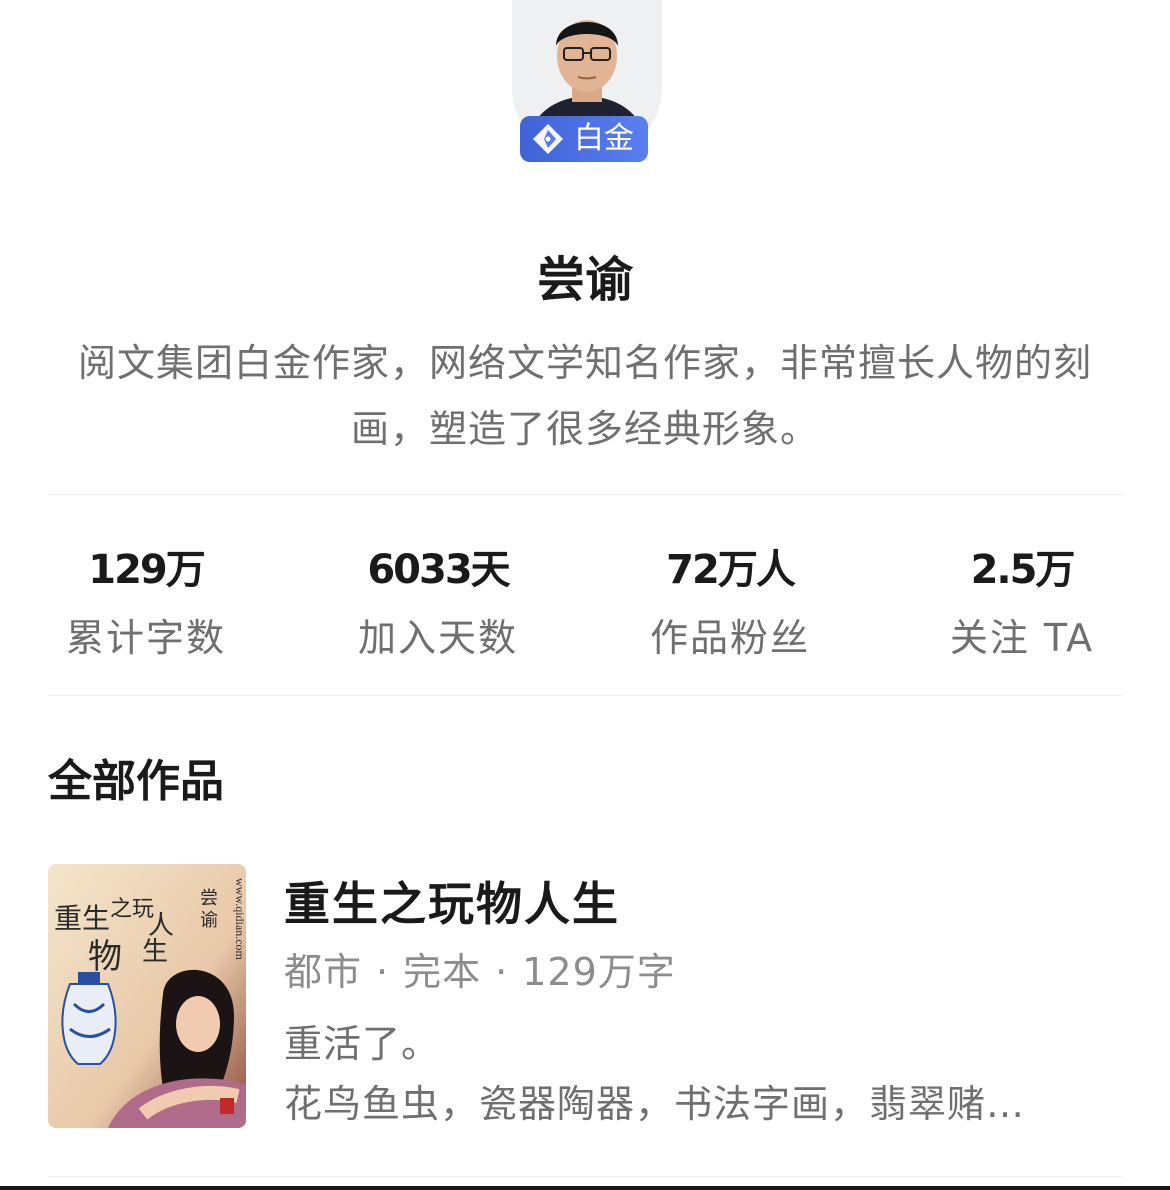 Image resolution: width=1170 pixels, height=1190 pixels. Describe the element at coordinates (729, 638) in the screenshot. I see `stat-label: 作品粉丝` at that location.